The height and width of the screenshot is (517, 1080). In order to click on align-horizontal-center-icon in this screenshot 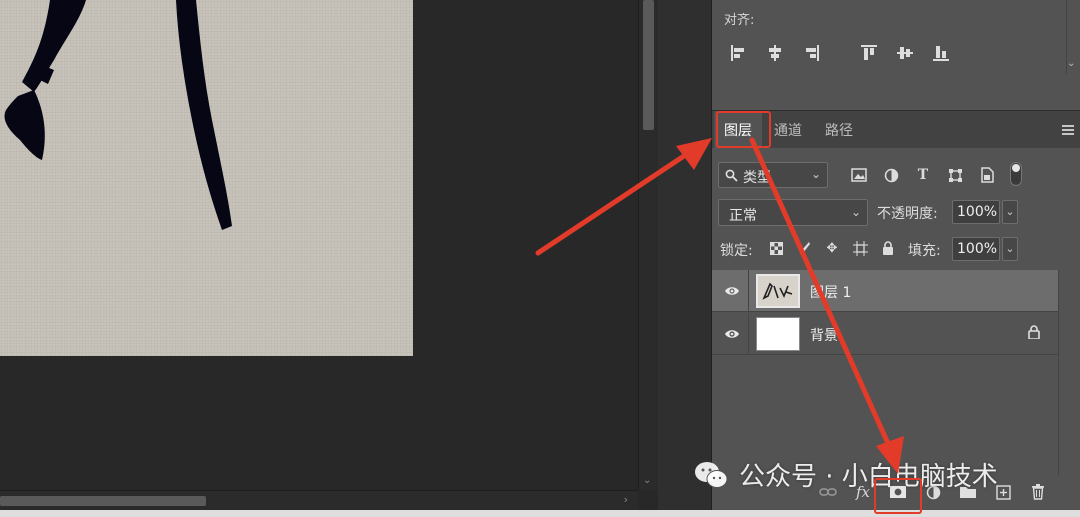, I will do `click(775, 53)`.